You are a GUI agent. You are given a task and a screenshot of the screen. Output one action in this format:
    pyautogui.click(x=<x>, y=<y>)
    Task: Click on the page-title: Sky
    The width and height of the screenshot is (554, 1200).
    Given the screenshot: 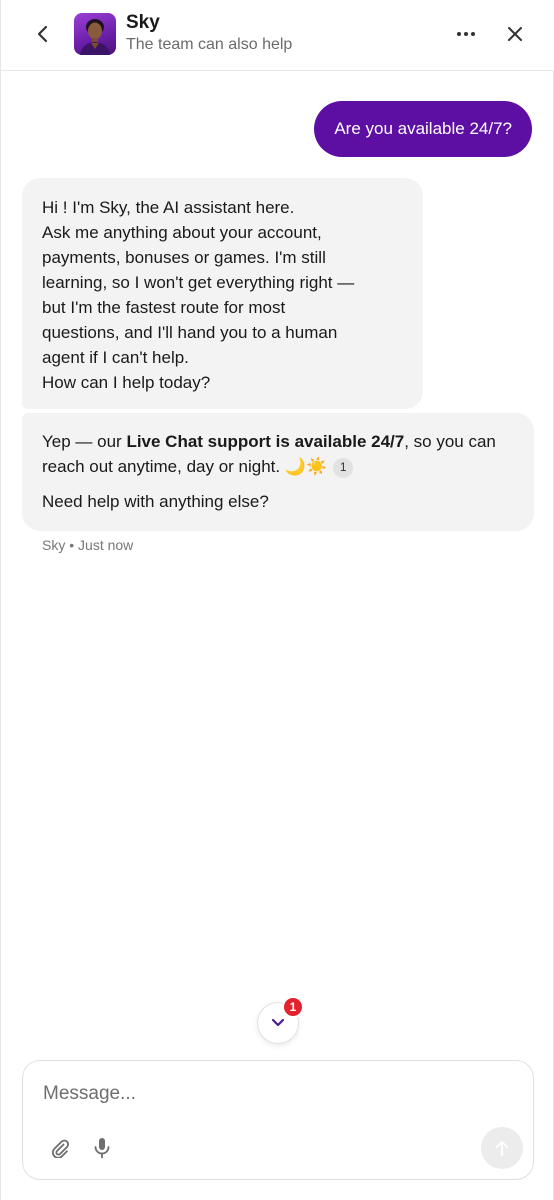 What is the action you would take?
    pyautogui.click(x=143, y=22)
    